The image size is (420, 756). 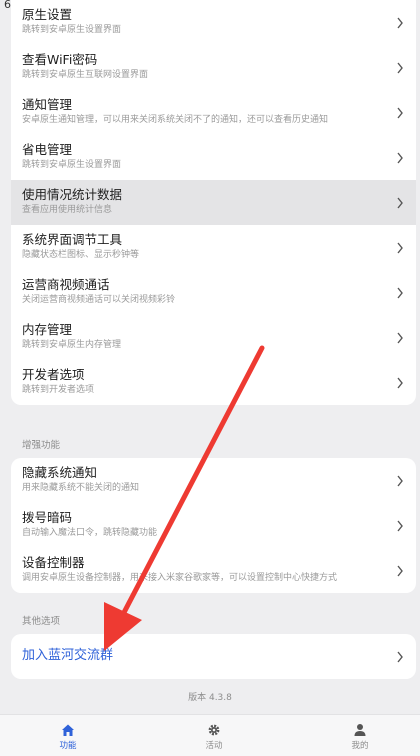 I want to click on settings-card-other: 加入蓝河交流群, so click(x=213, y=656).